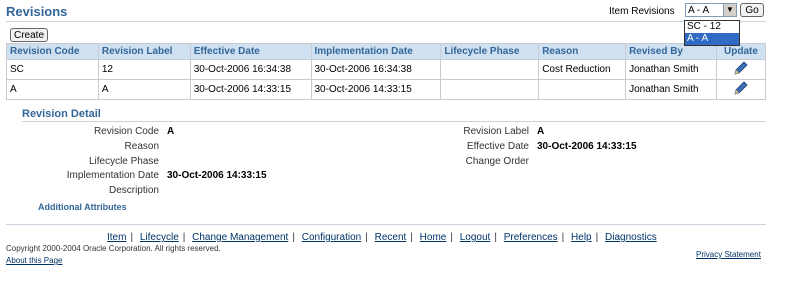 This screenshot has width=786, height=293. Describe the element at coordinates (52, 51) in the screenshot. I see `column-header: Revision Code` at that location.